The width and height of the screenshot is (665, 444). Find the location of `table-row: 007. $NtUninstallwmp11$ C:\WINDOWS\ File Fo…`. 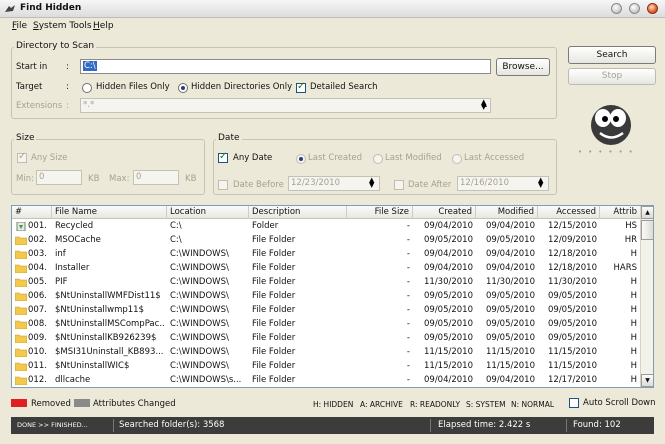

table-row: 007. $NtUninstallwmp11$ C:\WINDOWS\ File Fo… is located at coordinates (326, 310).